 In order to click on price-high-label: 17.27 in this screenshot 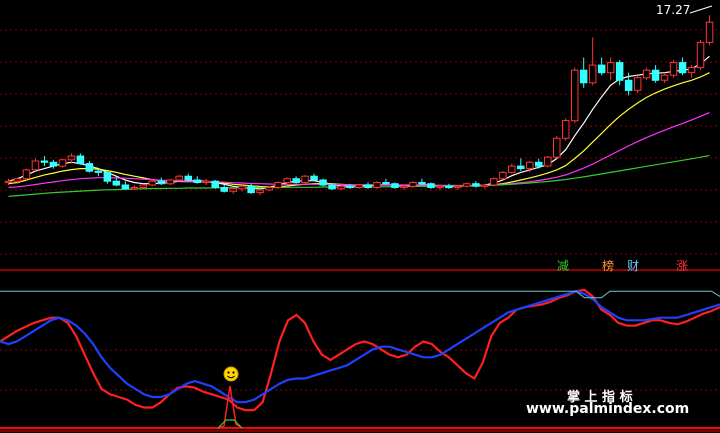, I will do `click(673, 10)`.